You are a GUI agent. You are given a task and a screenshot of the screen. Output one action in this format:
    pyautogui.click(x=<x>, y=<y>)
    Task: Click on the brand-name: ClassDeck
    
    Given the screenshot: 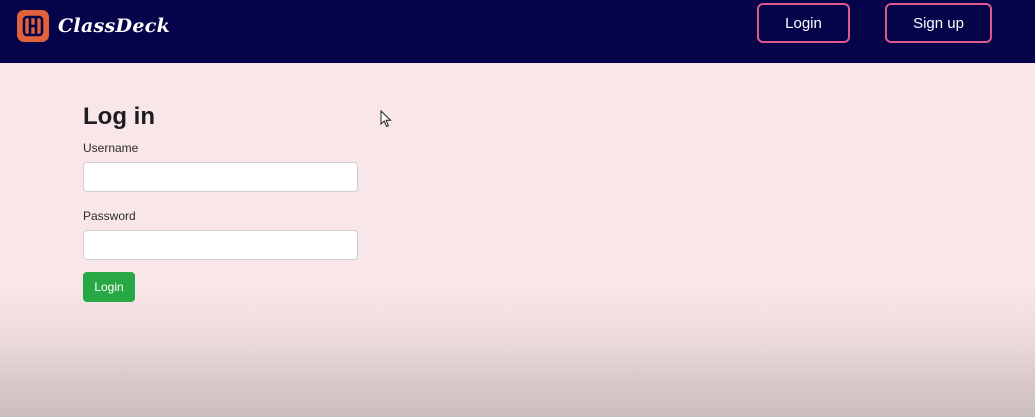 What is the action you would take?
    pyautogui.click(x=114, y=26)
    